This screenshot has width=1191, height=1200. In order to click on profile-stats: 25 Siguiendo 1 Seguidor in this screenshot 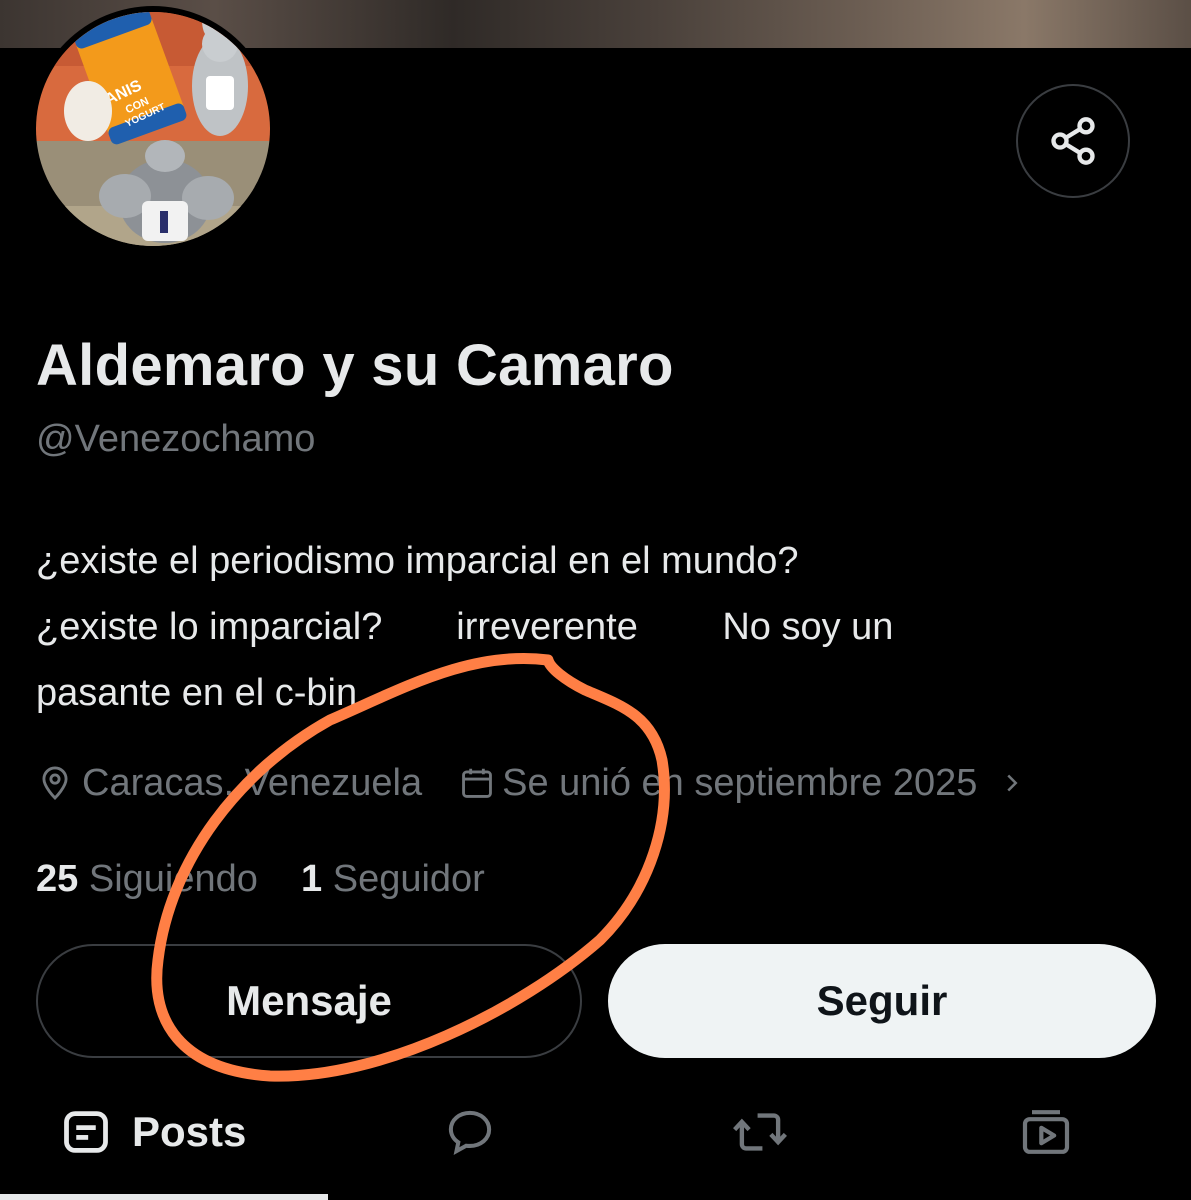, I will do `click(260, 879)`.